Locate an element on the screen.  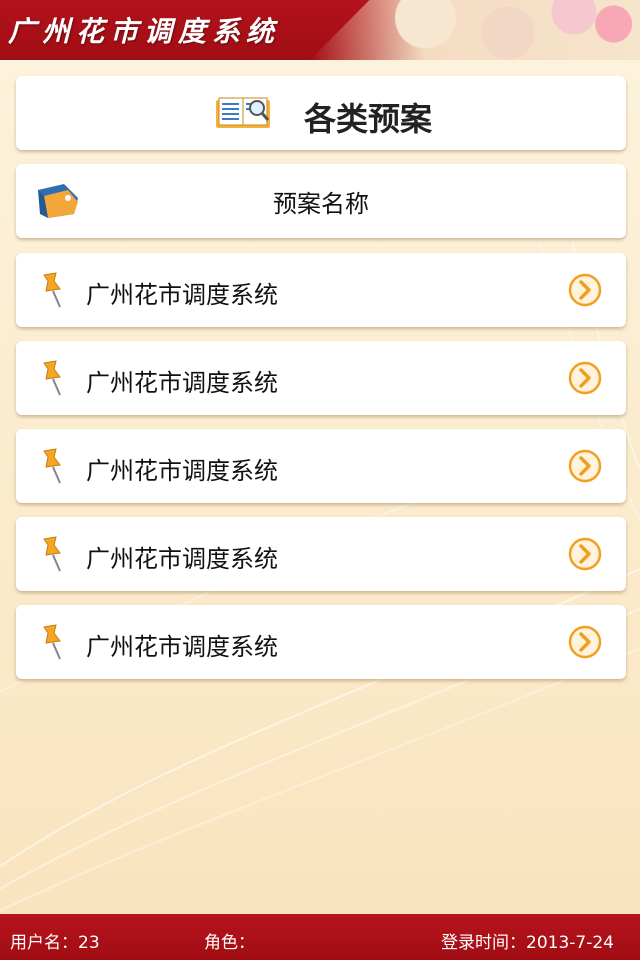
status-footer: 用户名：23 角色： 登录时间：2013-7-24 is located at coordinates (320, 937).